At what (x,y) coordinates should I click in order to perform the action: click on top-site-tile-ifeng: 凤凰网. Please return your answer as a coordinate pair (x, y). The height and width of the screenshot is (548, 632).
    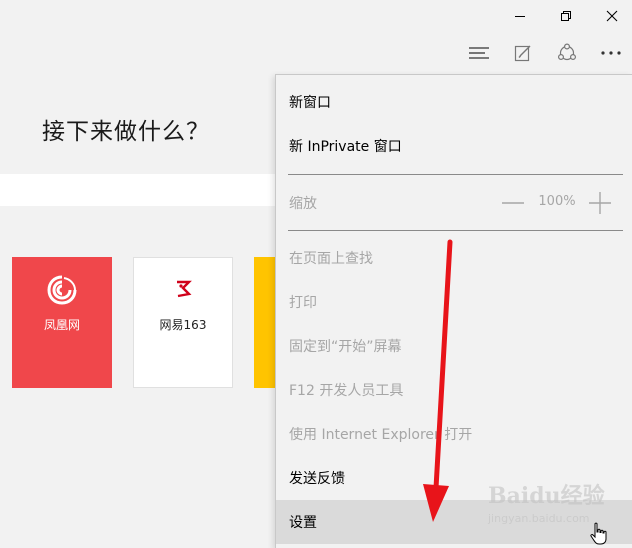
    Looking at the image, I should click on (62, 322).